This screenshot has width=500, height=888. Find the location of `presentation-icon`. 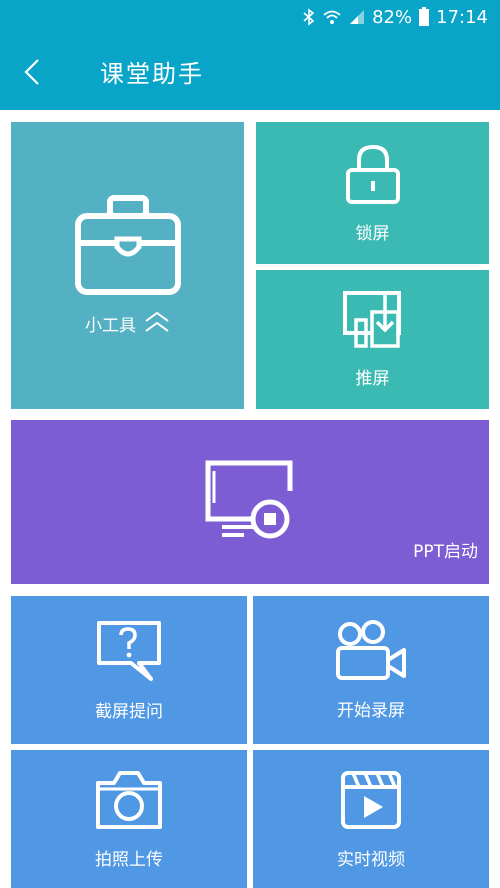

presentation-icon is located at coordinates (250, 502).